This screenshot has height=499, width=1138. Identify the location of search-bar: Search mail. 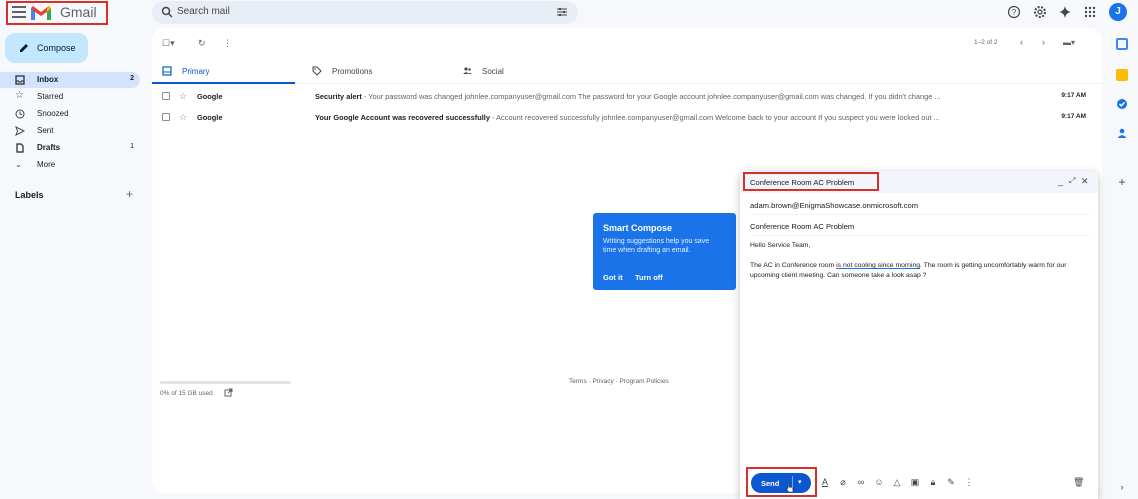
(365, 12).